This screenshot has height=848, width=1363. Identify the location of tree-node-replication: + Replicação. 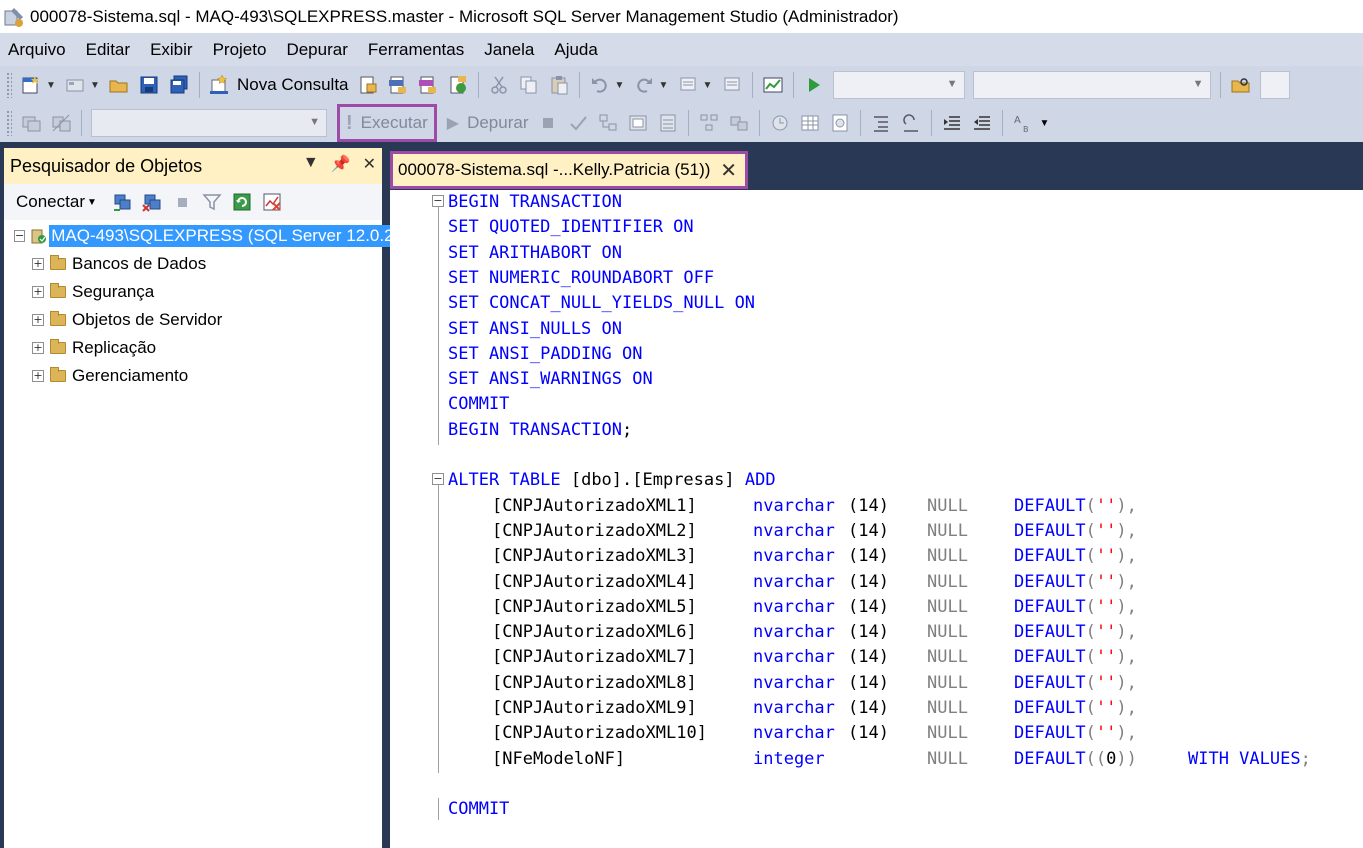
(193, 348).